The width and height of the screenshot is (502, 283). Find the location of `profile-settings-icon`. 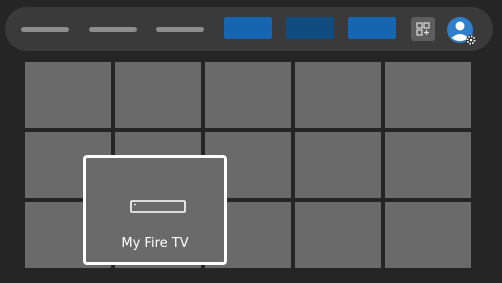

profile-settings-icon is located at coordinates (461, 31).